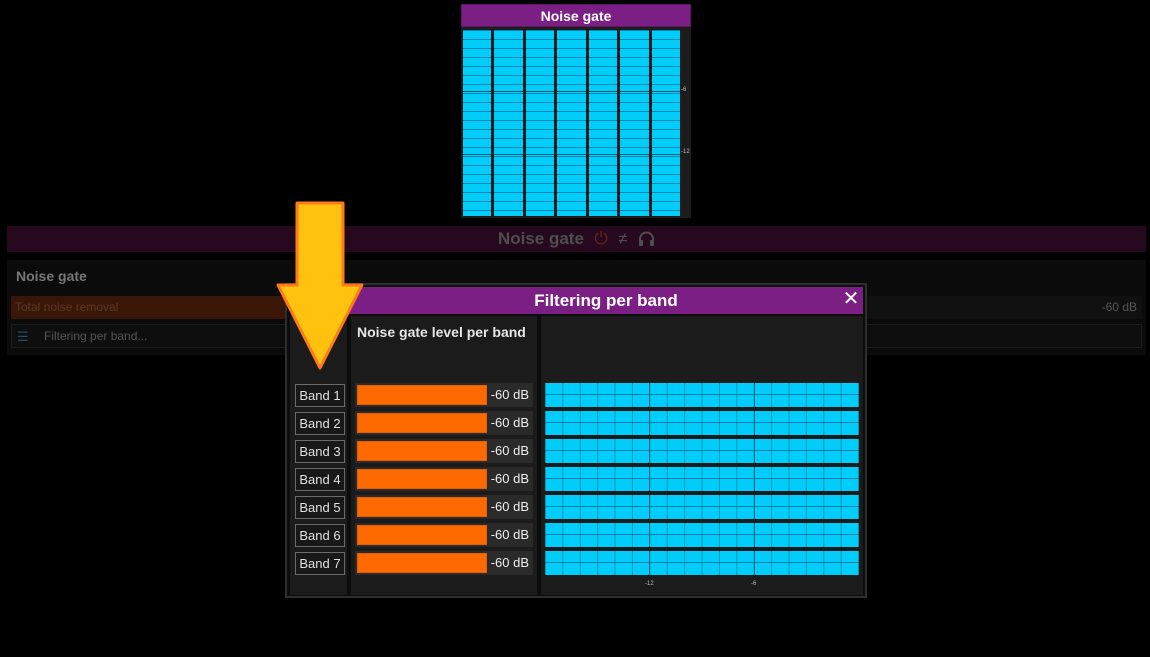 The height and width of the screenshot is (657, 1150). What do you see at coordinates (1119, 307) in the screenshot?
I see `slider-value: -60 dB` at bounding box center [1119, 307].